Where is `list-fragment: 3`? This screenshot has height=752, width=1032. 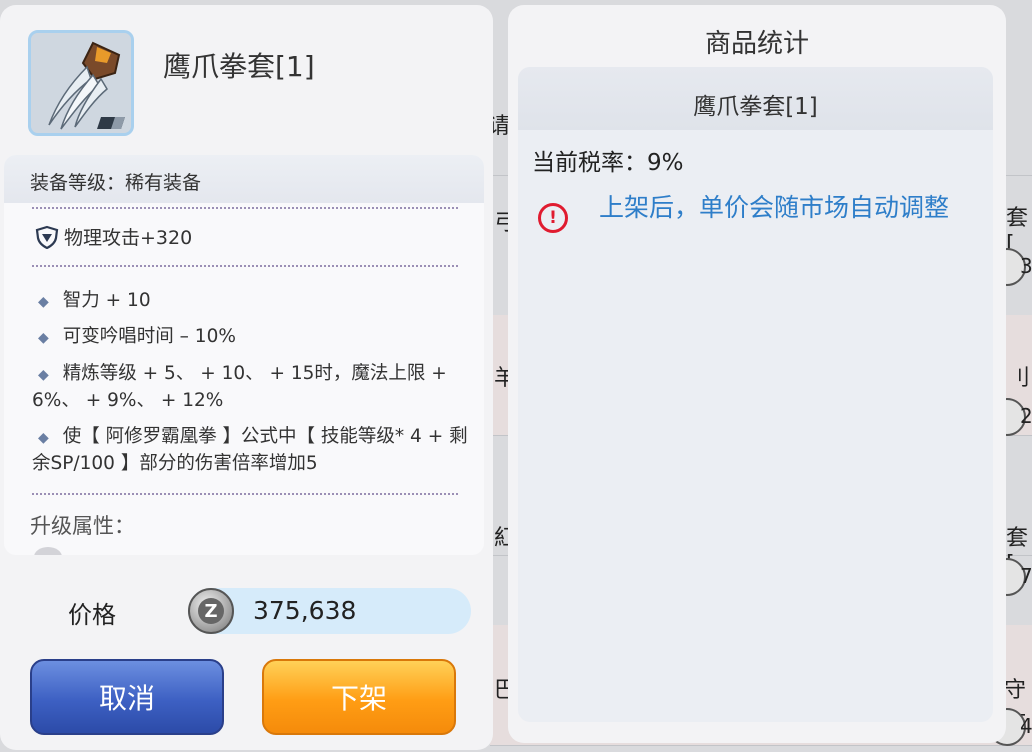
list-fragment: 3 is located at coordinates (1026, 266).